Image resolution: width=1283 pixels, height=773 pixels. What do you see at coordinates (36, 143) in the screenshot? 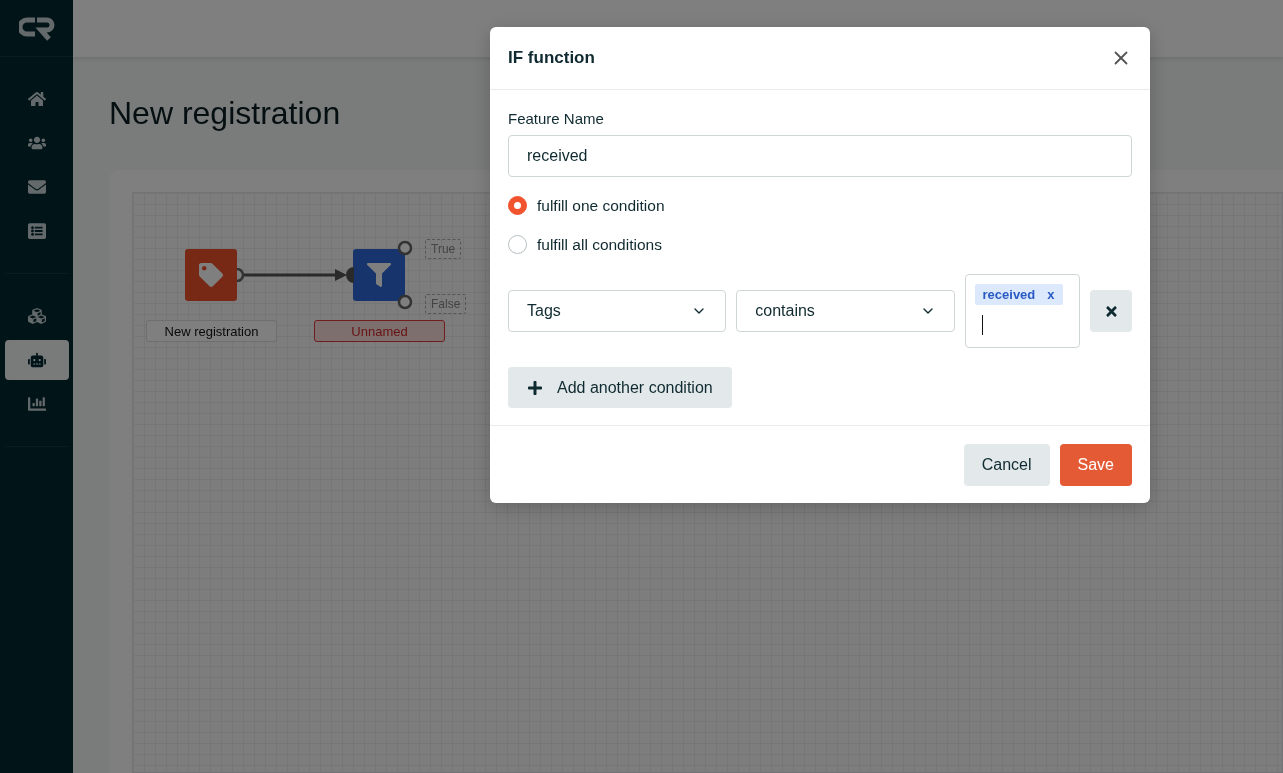
I see `users-icon` at bounding box center [36, 143].